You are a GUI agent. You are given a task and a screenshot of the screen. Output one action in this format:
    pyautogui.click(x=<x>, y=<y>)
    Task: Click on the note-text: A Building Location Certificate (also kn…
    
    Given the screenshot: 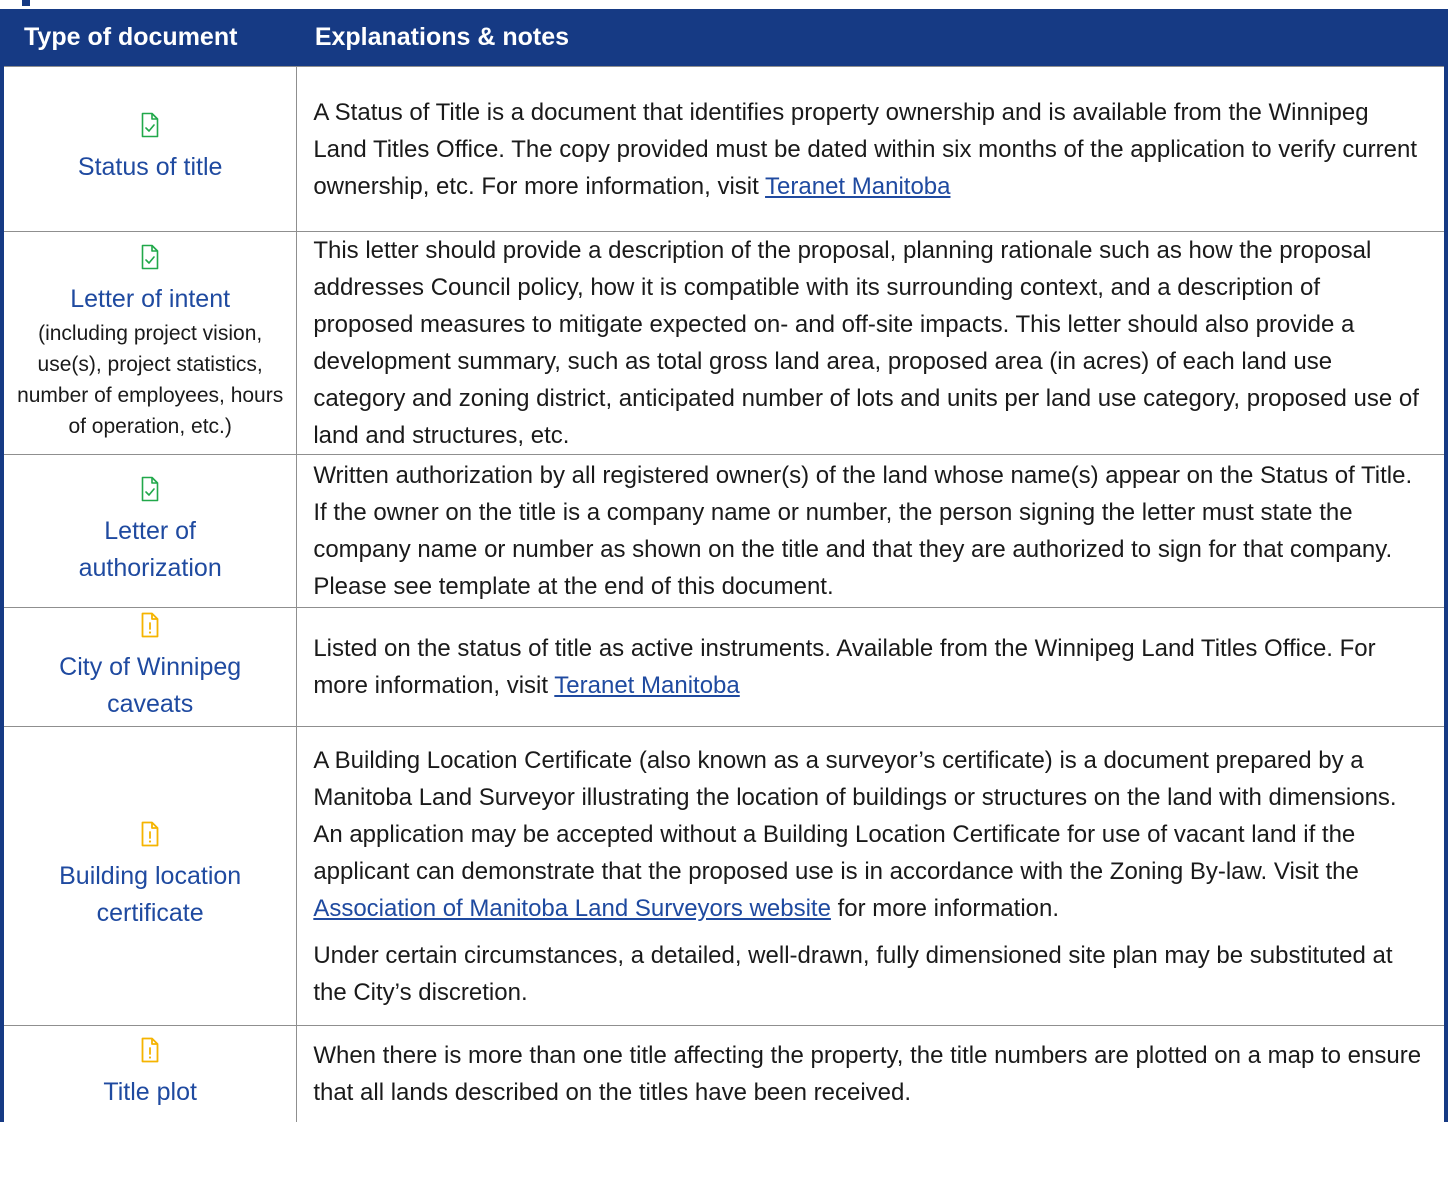 What is the action you would take?
    pyautogui.click(x=855, y=815)
    